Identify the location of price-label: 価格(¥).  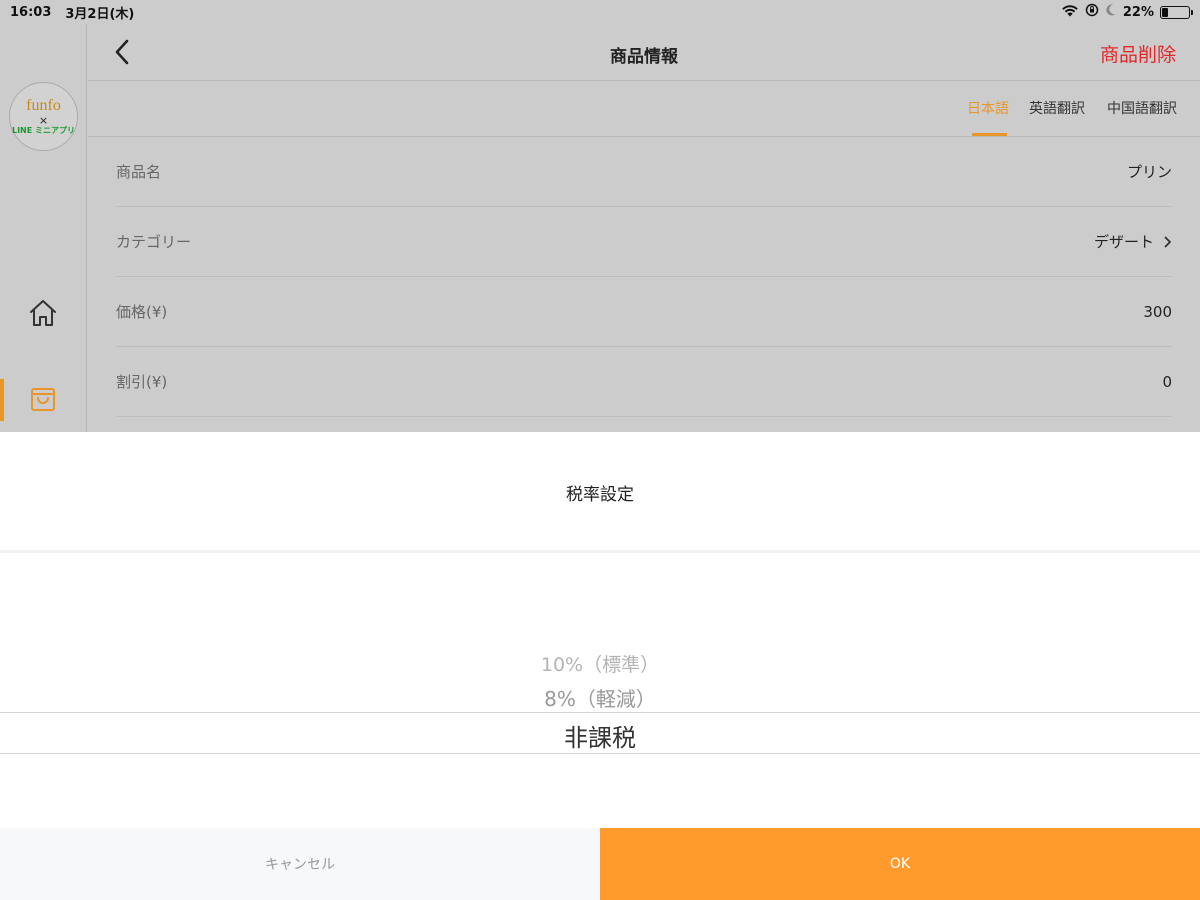
(142, 312).